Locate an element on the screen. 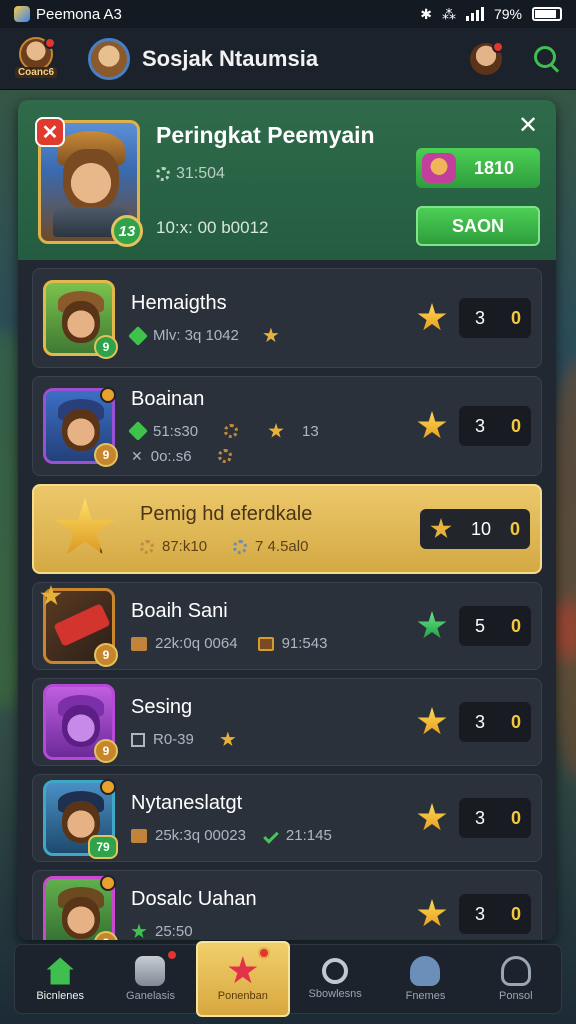 This screenshot has height=1024, width=576. panel-subtitle: 31:504 is located at coordinates (200, 173).